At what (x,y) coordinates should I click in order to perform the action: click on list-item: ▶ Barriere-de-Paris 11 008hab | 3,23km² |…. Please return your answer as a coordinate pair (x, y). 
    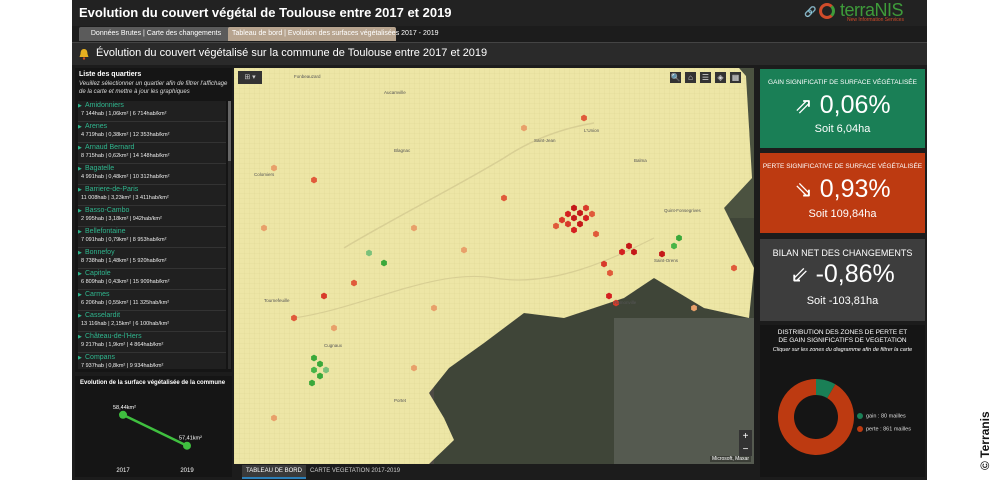
    Looking at the image, I should click on (152, 195).